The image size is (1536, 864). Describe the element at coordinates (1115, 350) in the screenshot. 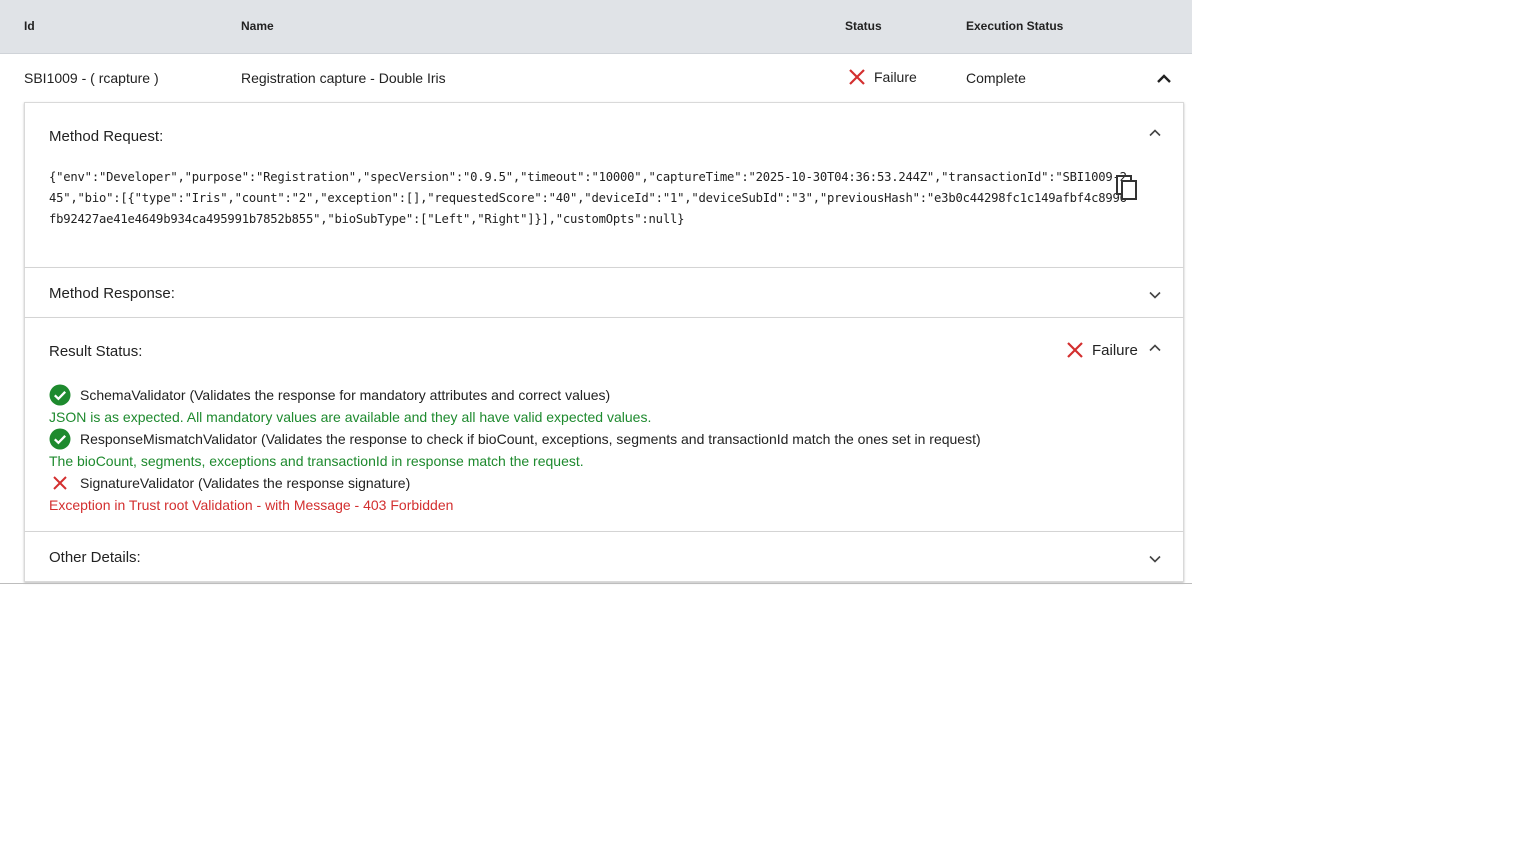

I see `result-status-text: Failure` at that location.